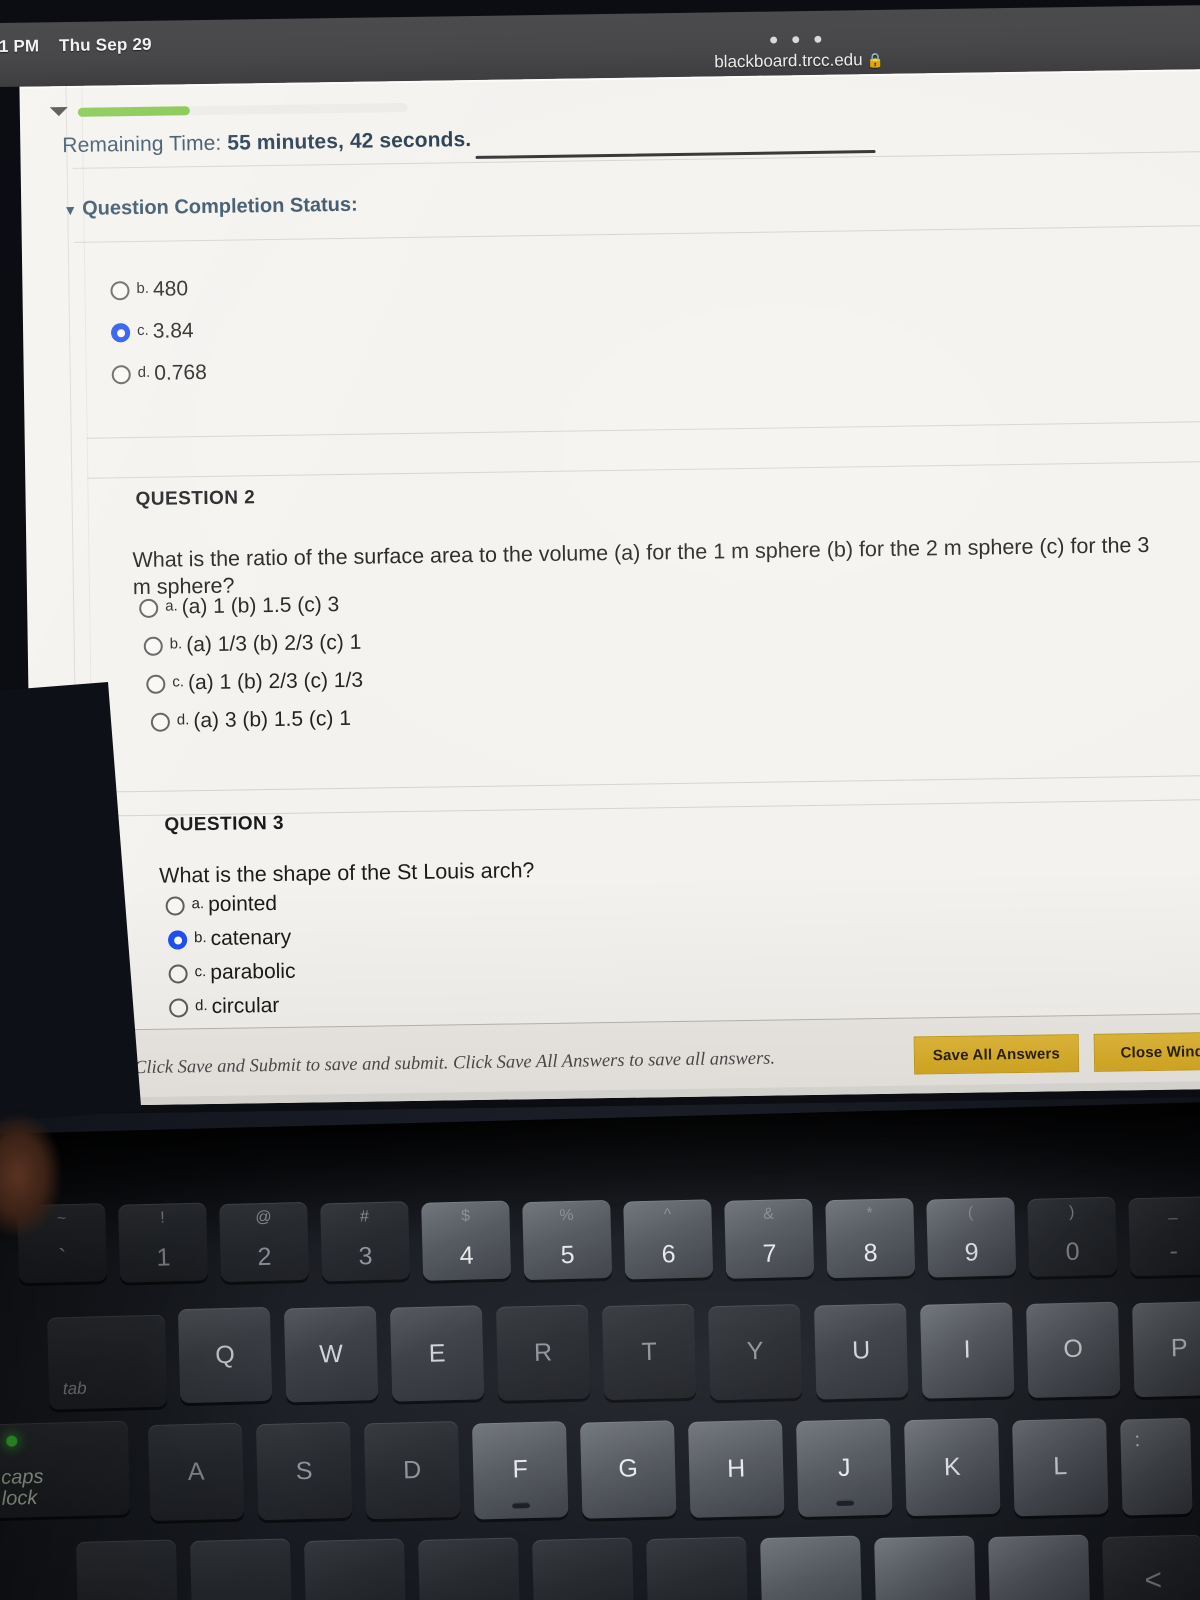 This screenshot has height=1600, width=1200. I want to click on key-9: (9, so click(971, 1237).